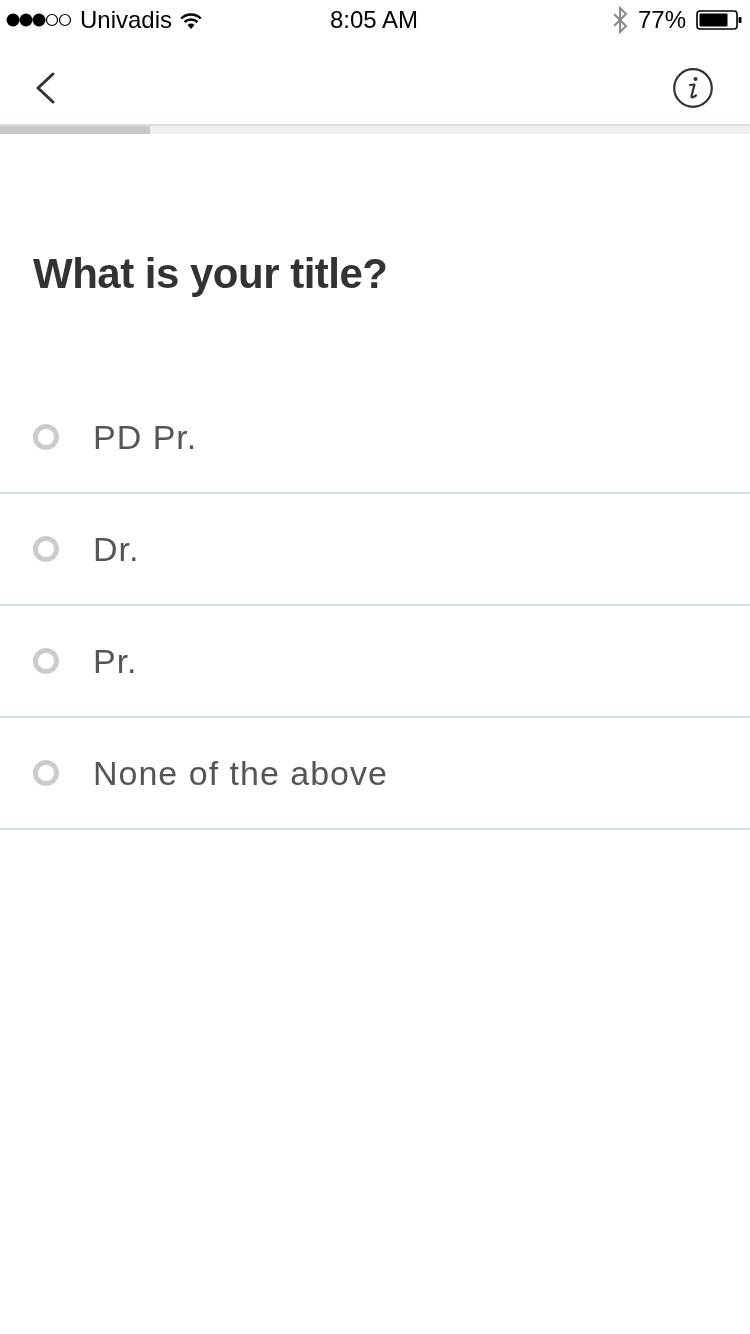 The image size is (750, 1334). I want to click on back-button, so click(45, 88).